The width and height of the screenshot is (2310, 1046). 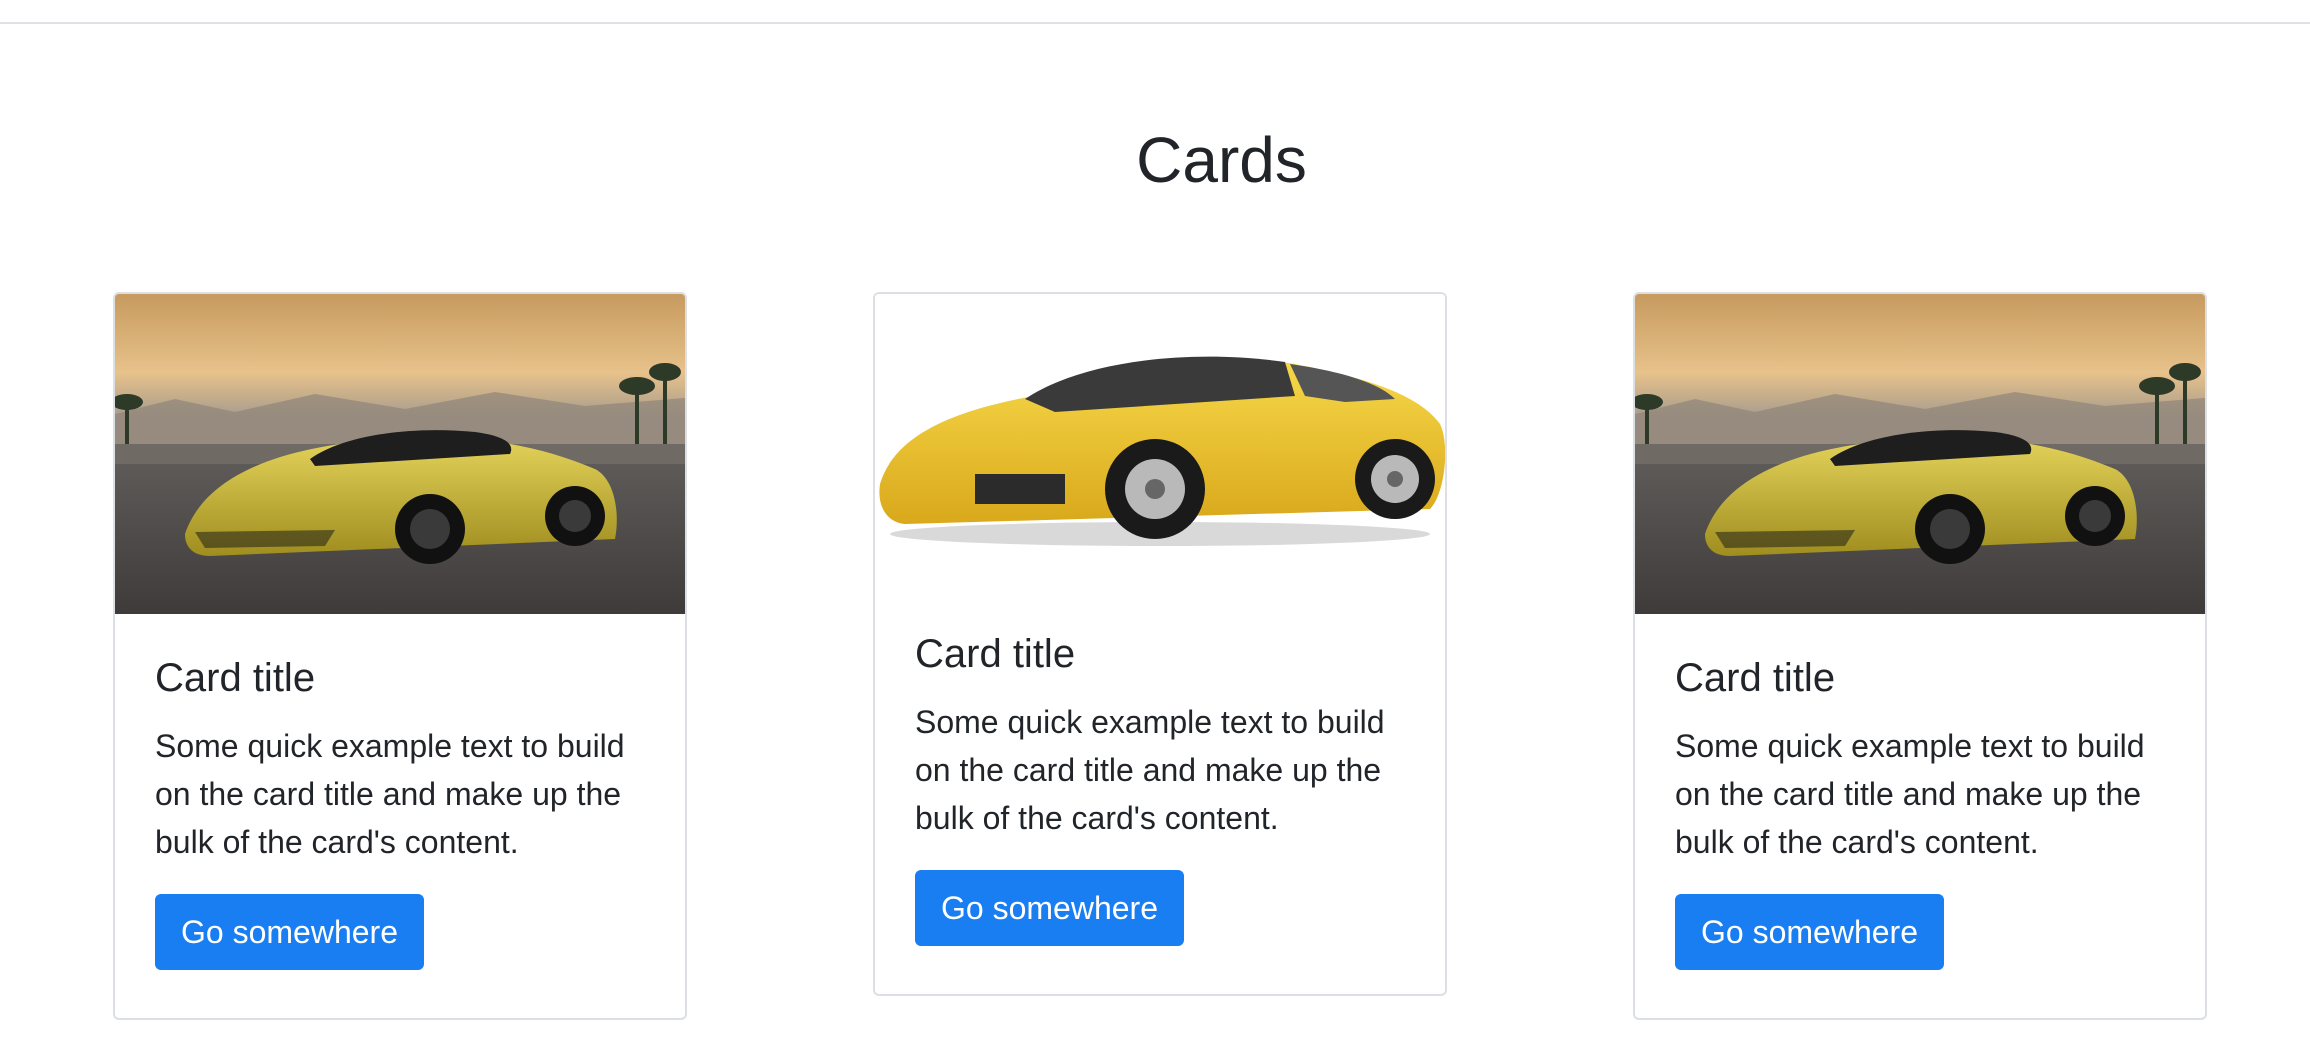 What do you see at coordinates (1155, 23) in the screenshot?
I see `top-divider` at bounding box center [1155, 23].